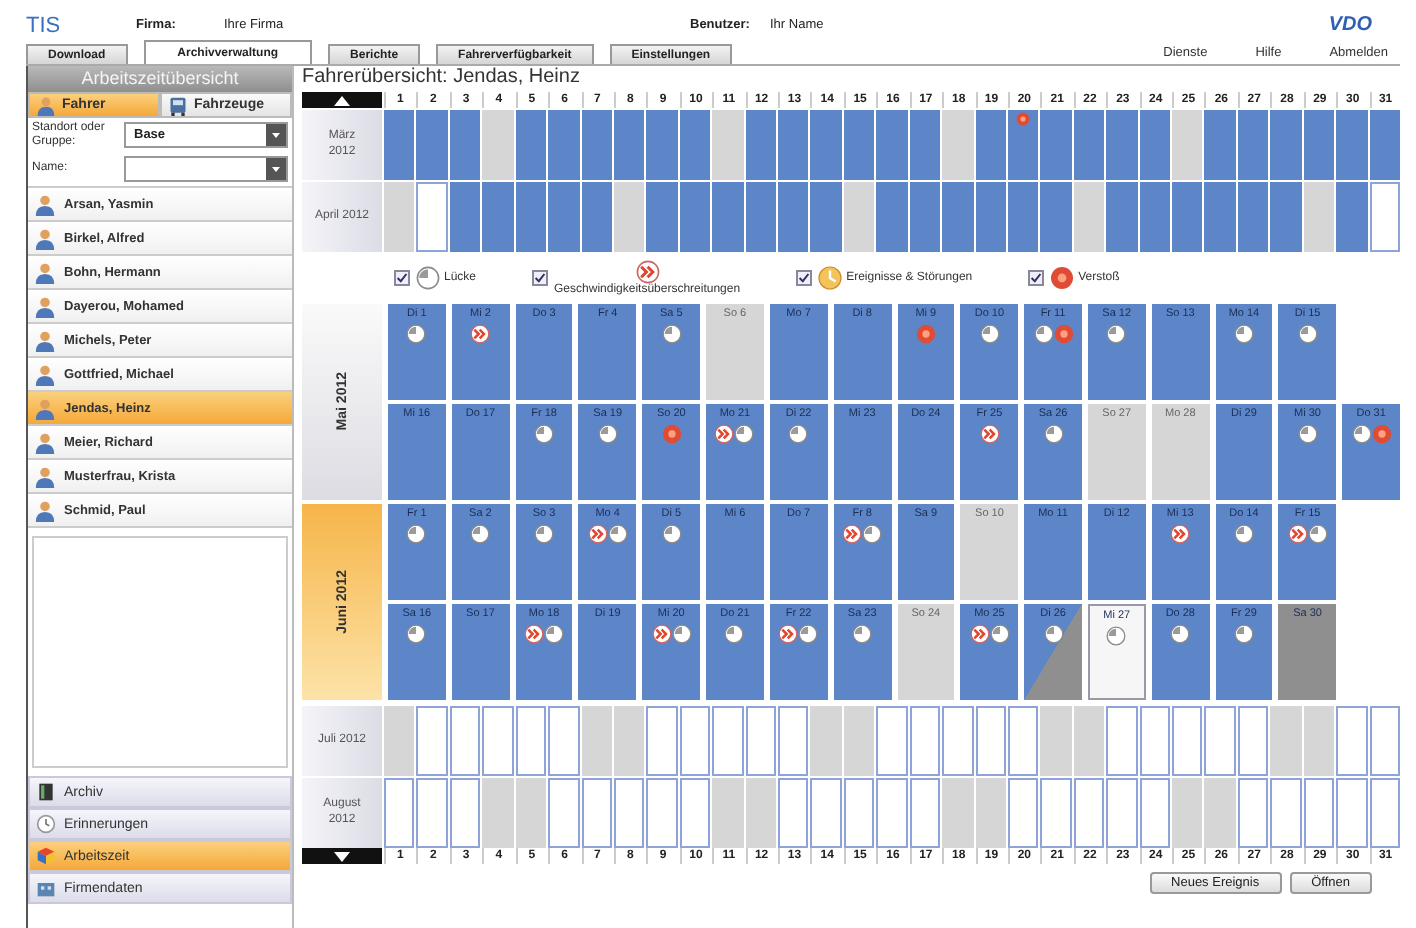 The height and width of the screenshot is (928, 1416). What do you see at coordinates (206, 169) in the screenshot?
I see `name-select` at bounding box center [206, 169].